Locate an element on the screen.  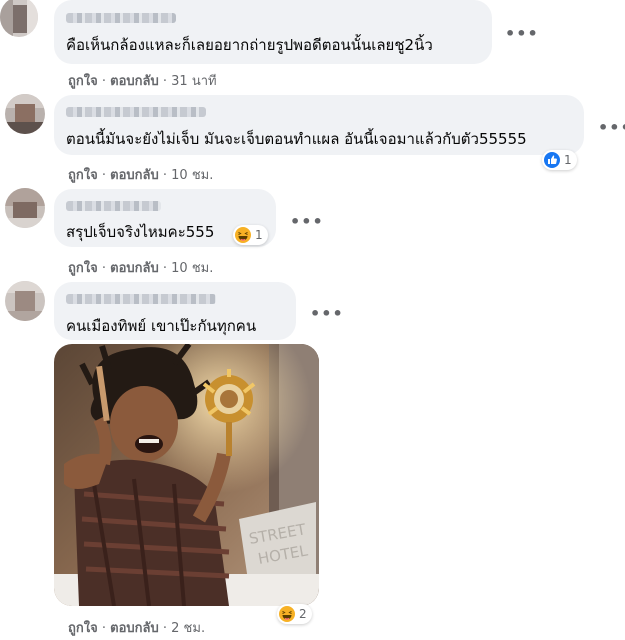
timestamp: 2 ชม. is located at coordinates (188, 628).